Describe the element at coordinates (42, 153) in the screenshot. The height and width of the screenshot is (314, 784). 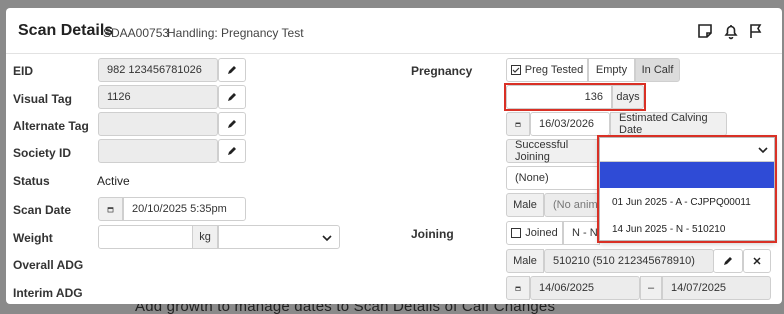
I see `society-id-label: Society ID` at that location.